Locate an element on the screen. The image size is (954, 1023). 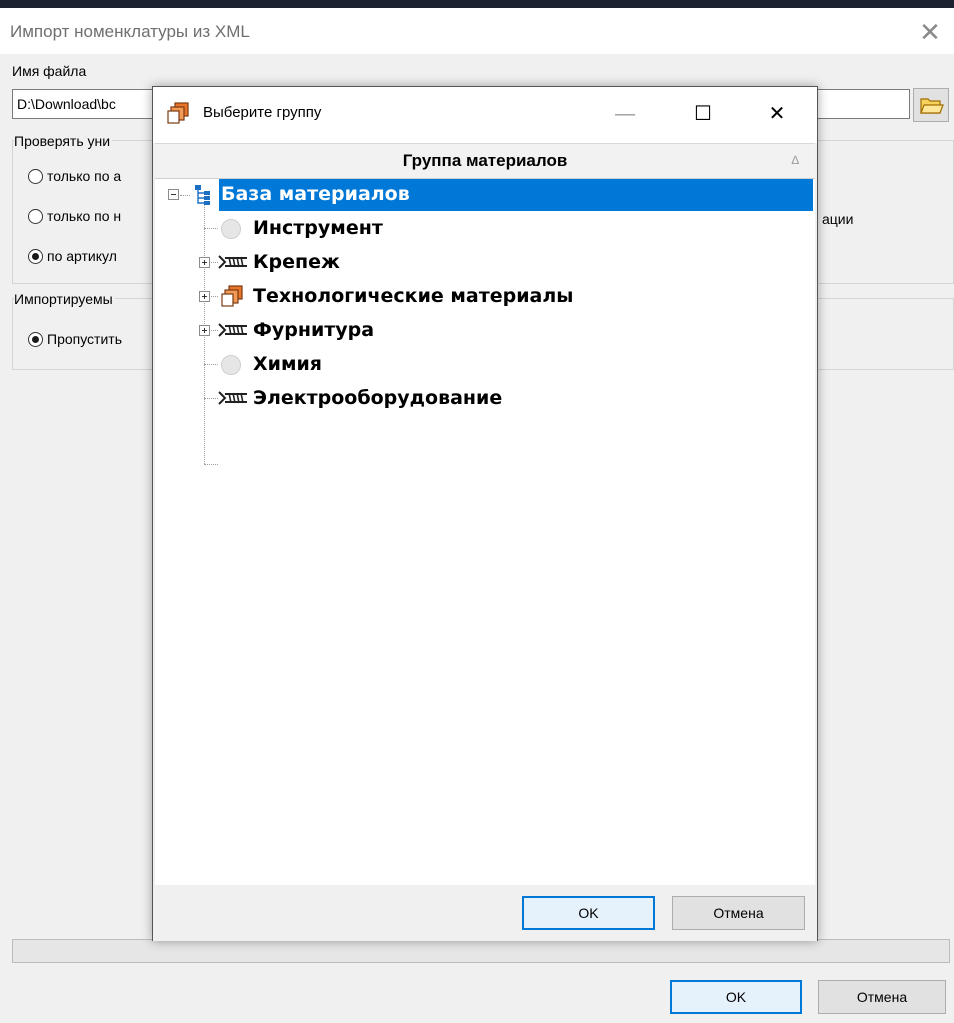
dialog-cancel-button: Отмена is located at coordinates (738, 913).